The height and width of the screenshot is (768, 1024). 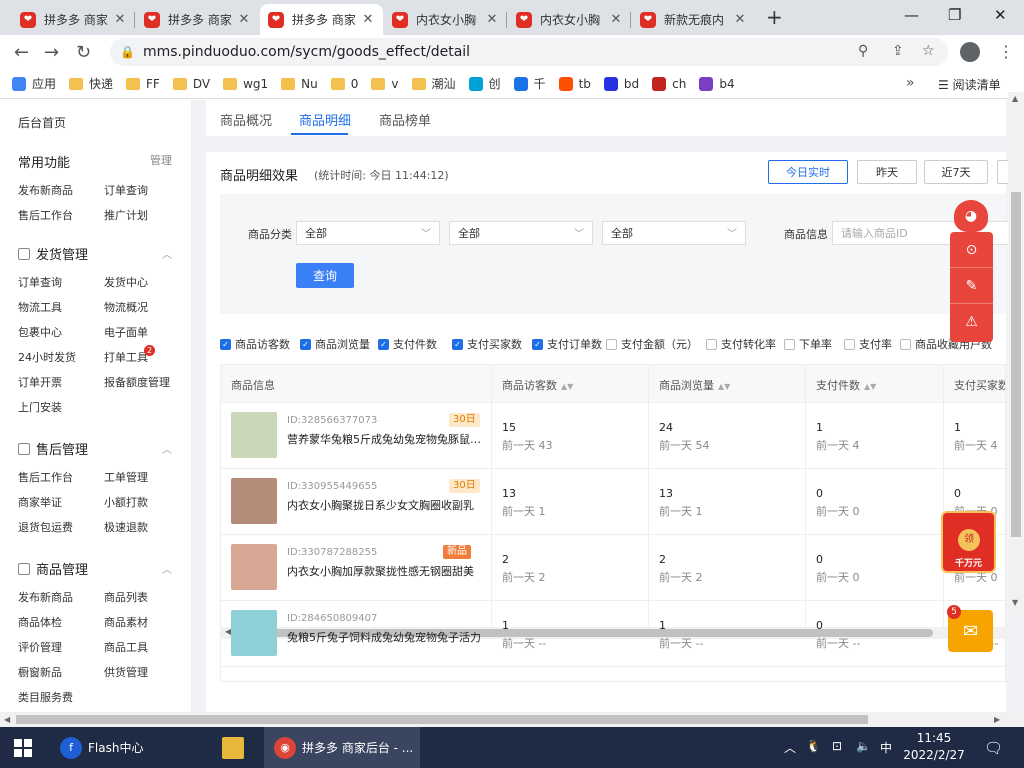 What do you see at coordinates (335, 344) in the screenshot?
I see `metric-checkbox: ✓ 商品浏览量` at bounding box center [335, 344].